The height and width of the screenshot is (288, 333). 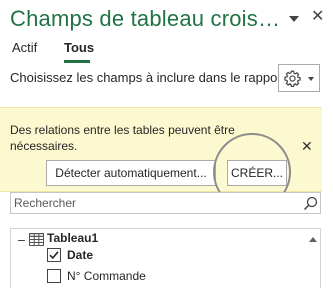 What do you see at coordinates (36, 239) in the screenshot?
I see `table-icon` at bounding box center [36, 239].